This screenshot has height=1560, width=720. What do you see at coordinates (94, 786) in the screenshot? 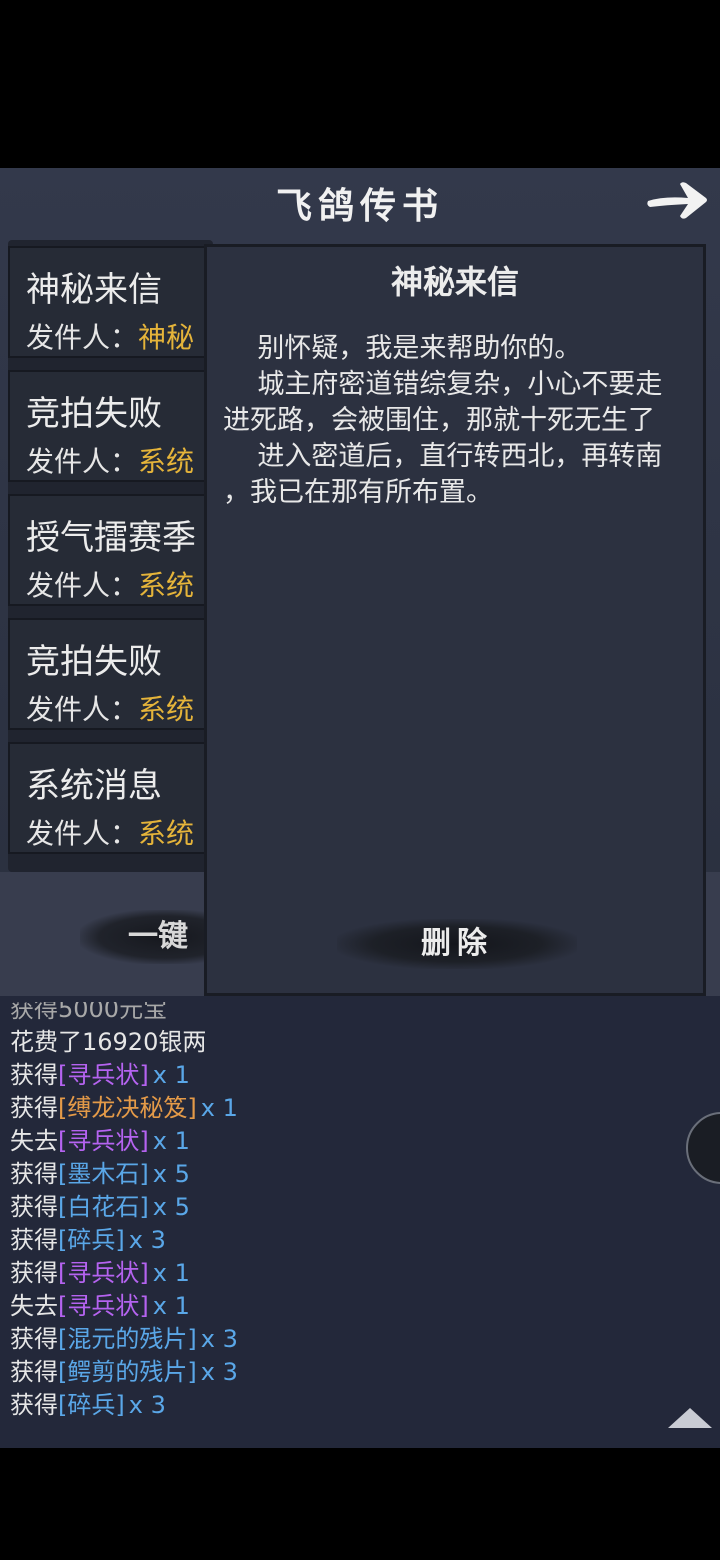
I see `mail-title: 系统消息` at bounding box center [94, 786].